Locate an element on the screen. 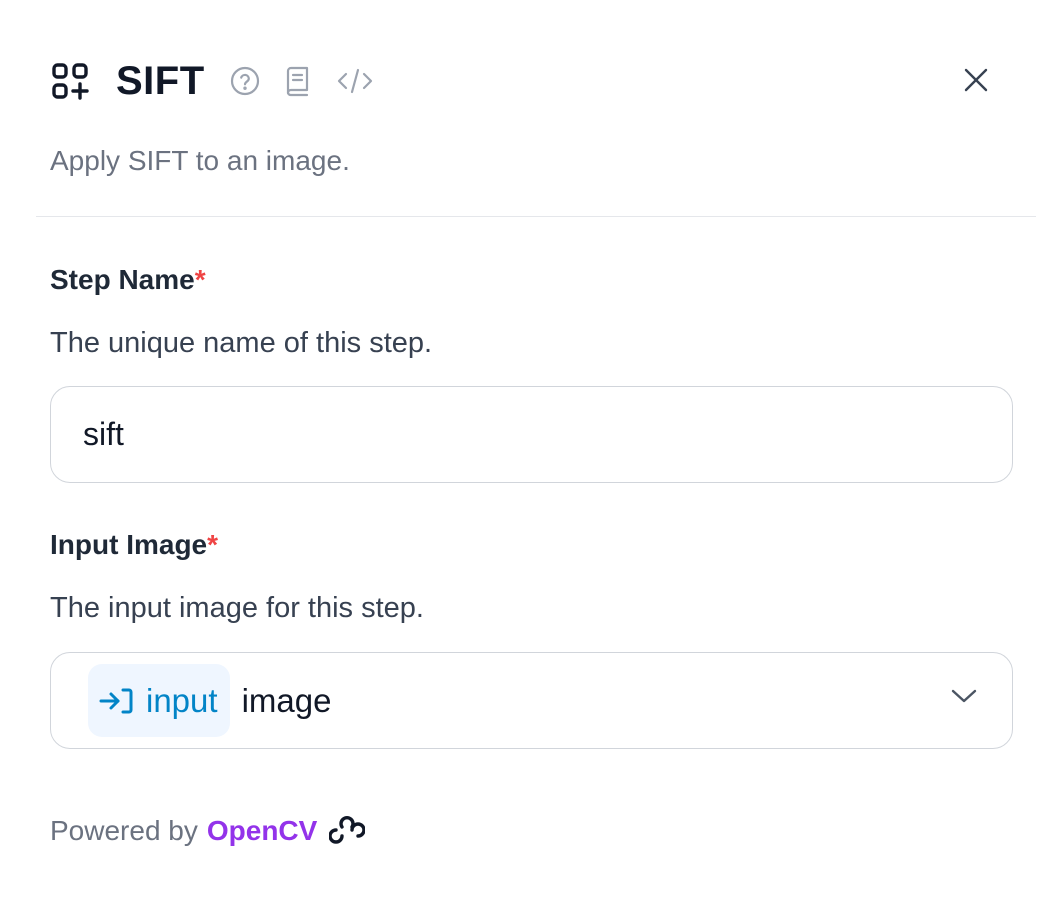  powered-by-text: Powered by is located at coordinates (124, 830).